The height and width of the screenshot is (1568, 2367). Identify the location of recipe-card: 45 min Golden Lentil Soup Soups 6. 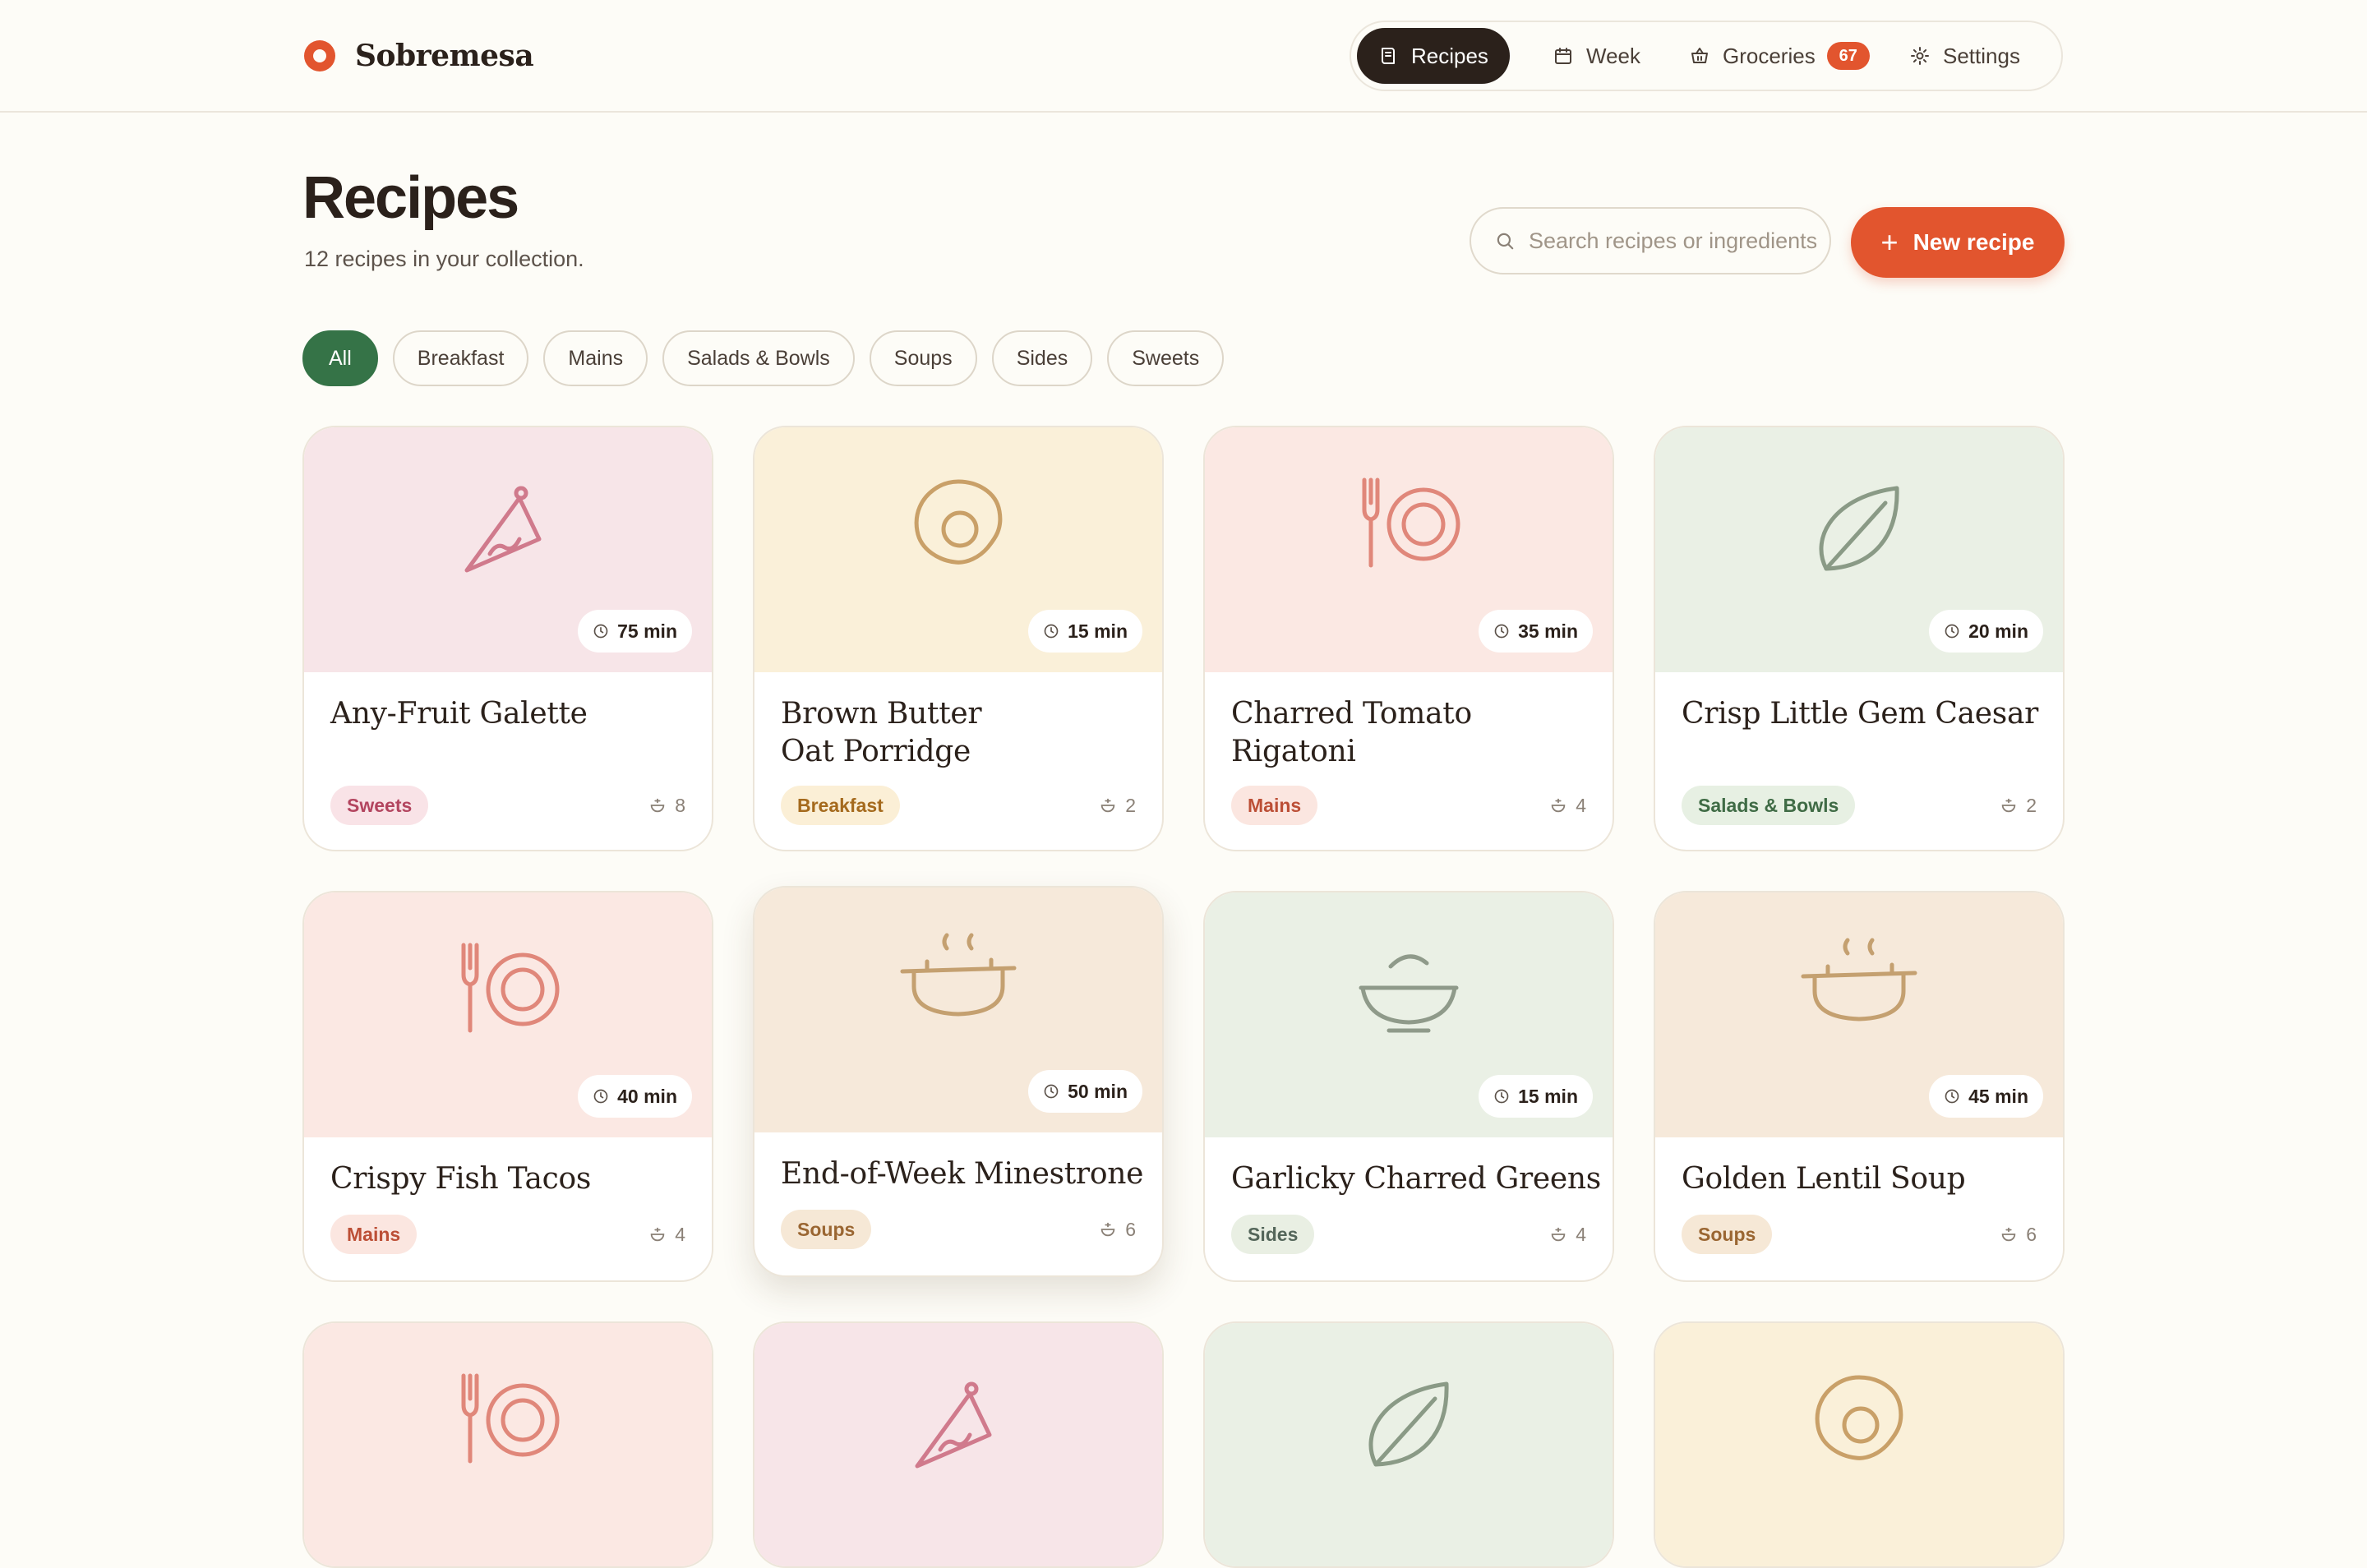
(1859, 1086).